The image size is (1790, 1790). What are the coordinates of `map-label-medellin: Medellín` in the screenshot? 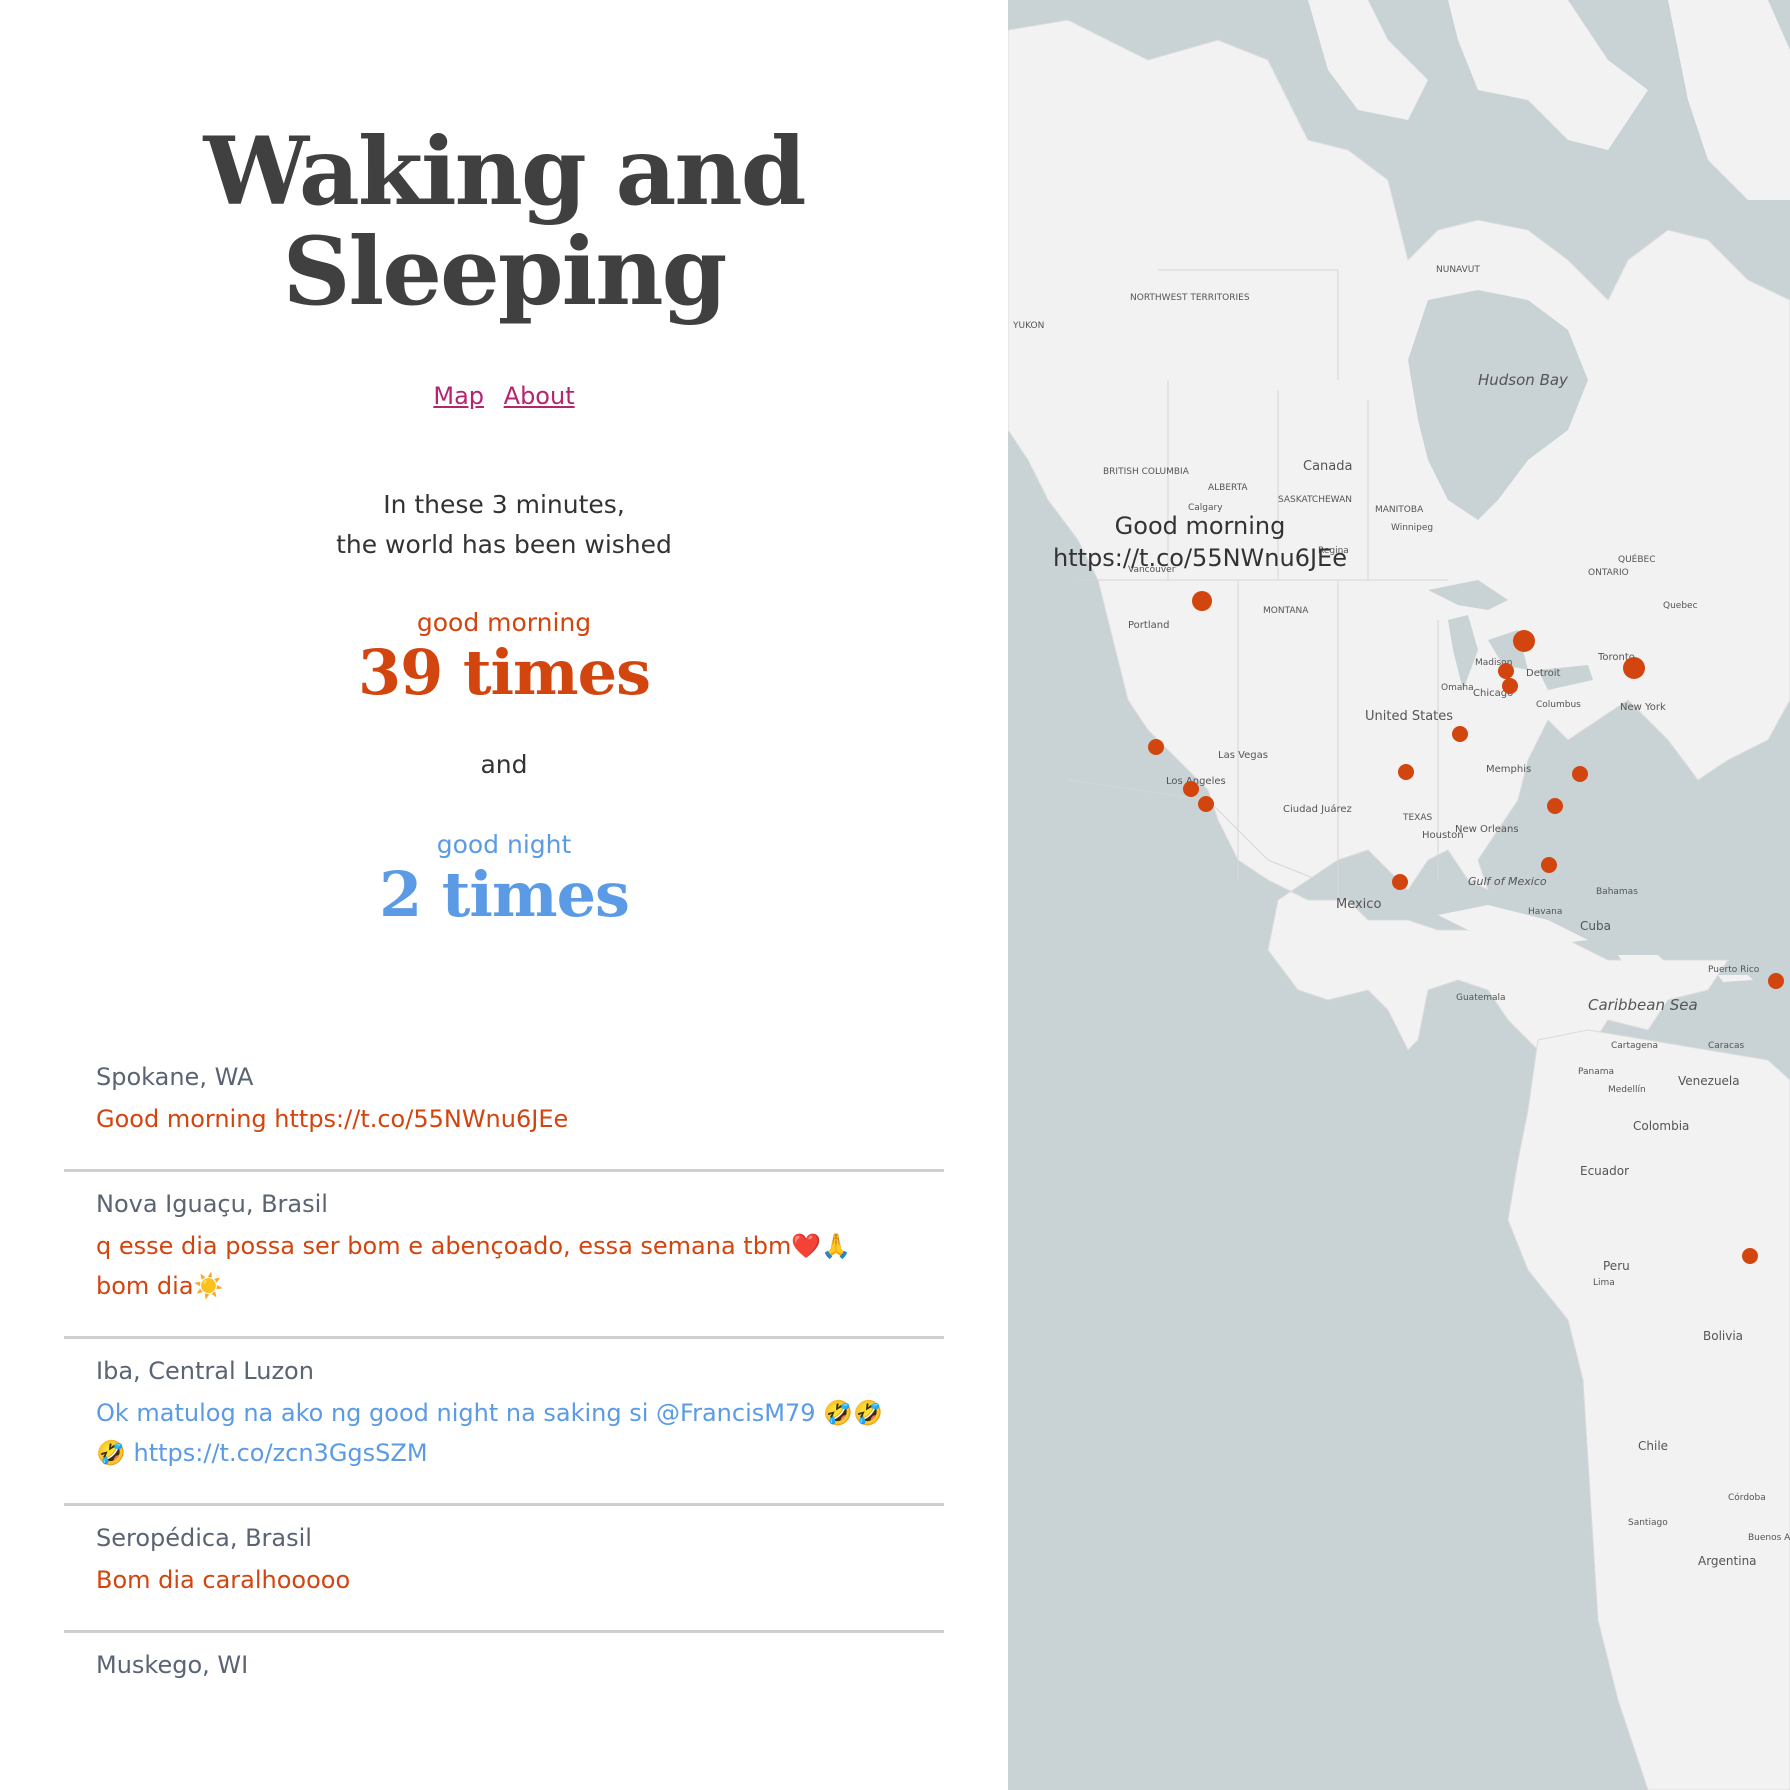 It's located at (1627, 1090).